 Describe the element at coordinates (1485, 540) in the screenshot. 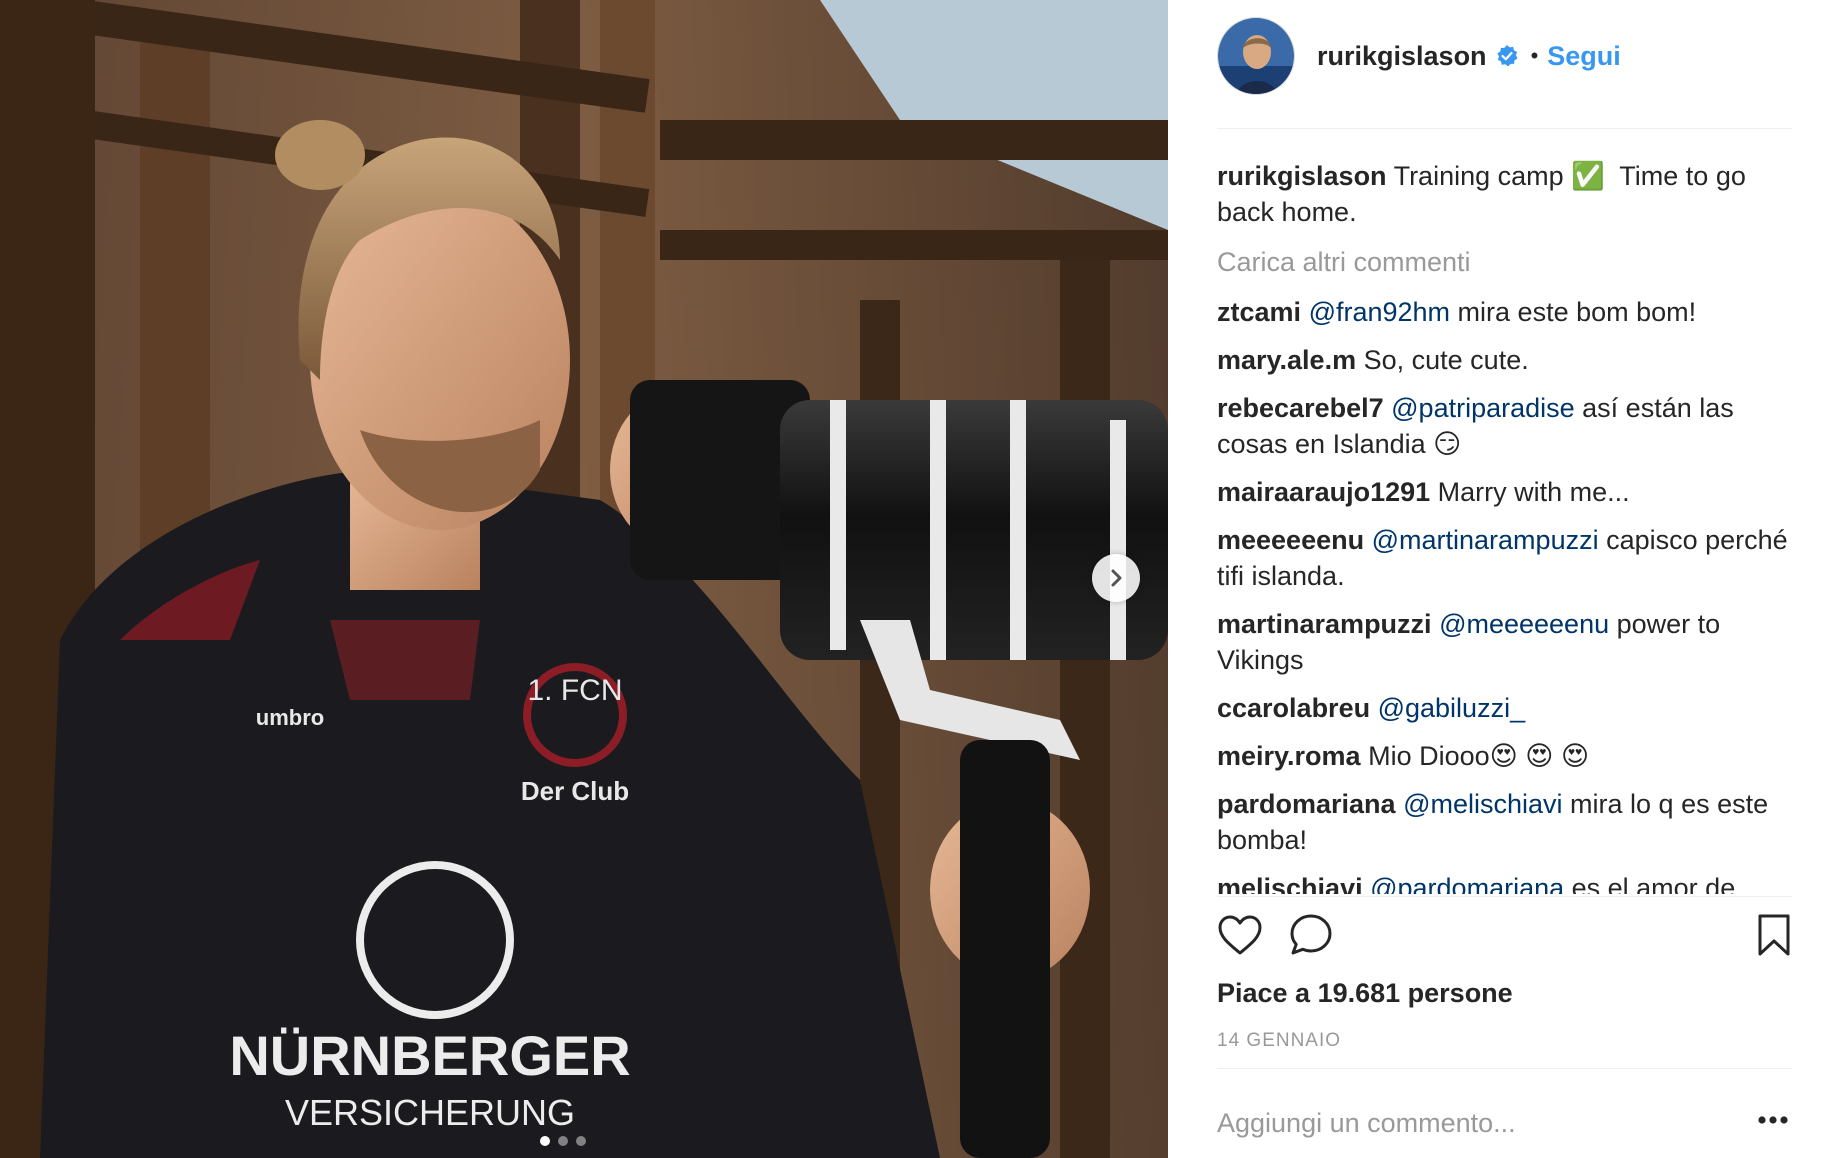

I see `comment-mention: @martinarampuzzi` at that location.